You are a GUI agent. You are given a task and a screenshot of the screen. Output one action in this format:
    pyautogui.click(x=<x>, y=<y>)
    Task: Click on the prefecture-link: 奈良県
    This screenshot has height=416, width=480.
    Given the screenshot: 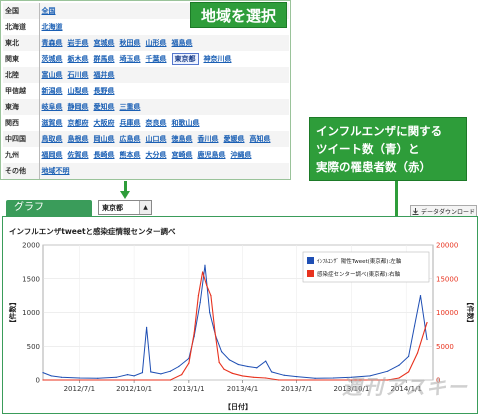 What is the action you would take?
    pyautogui.click(x=156, y=123)
    